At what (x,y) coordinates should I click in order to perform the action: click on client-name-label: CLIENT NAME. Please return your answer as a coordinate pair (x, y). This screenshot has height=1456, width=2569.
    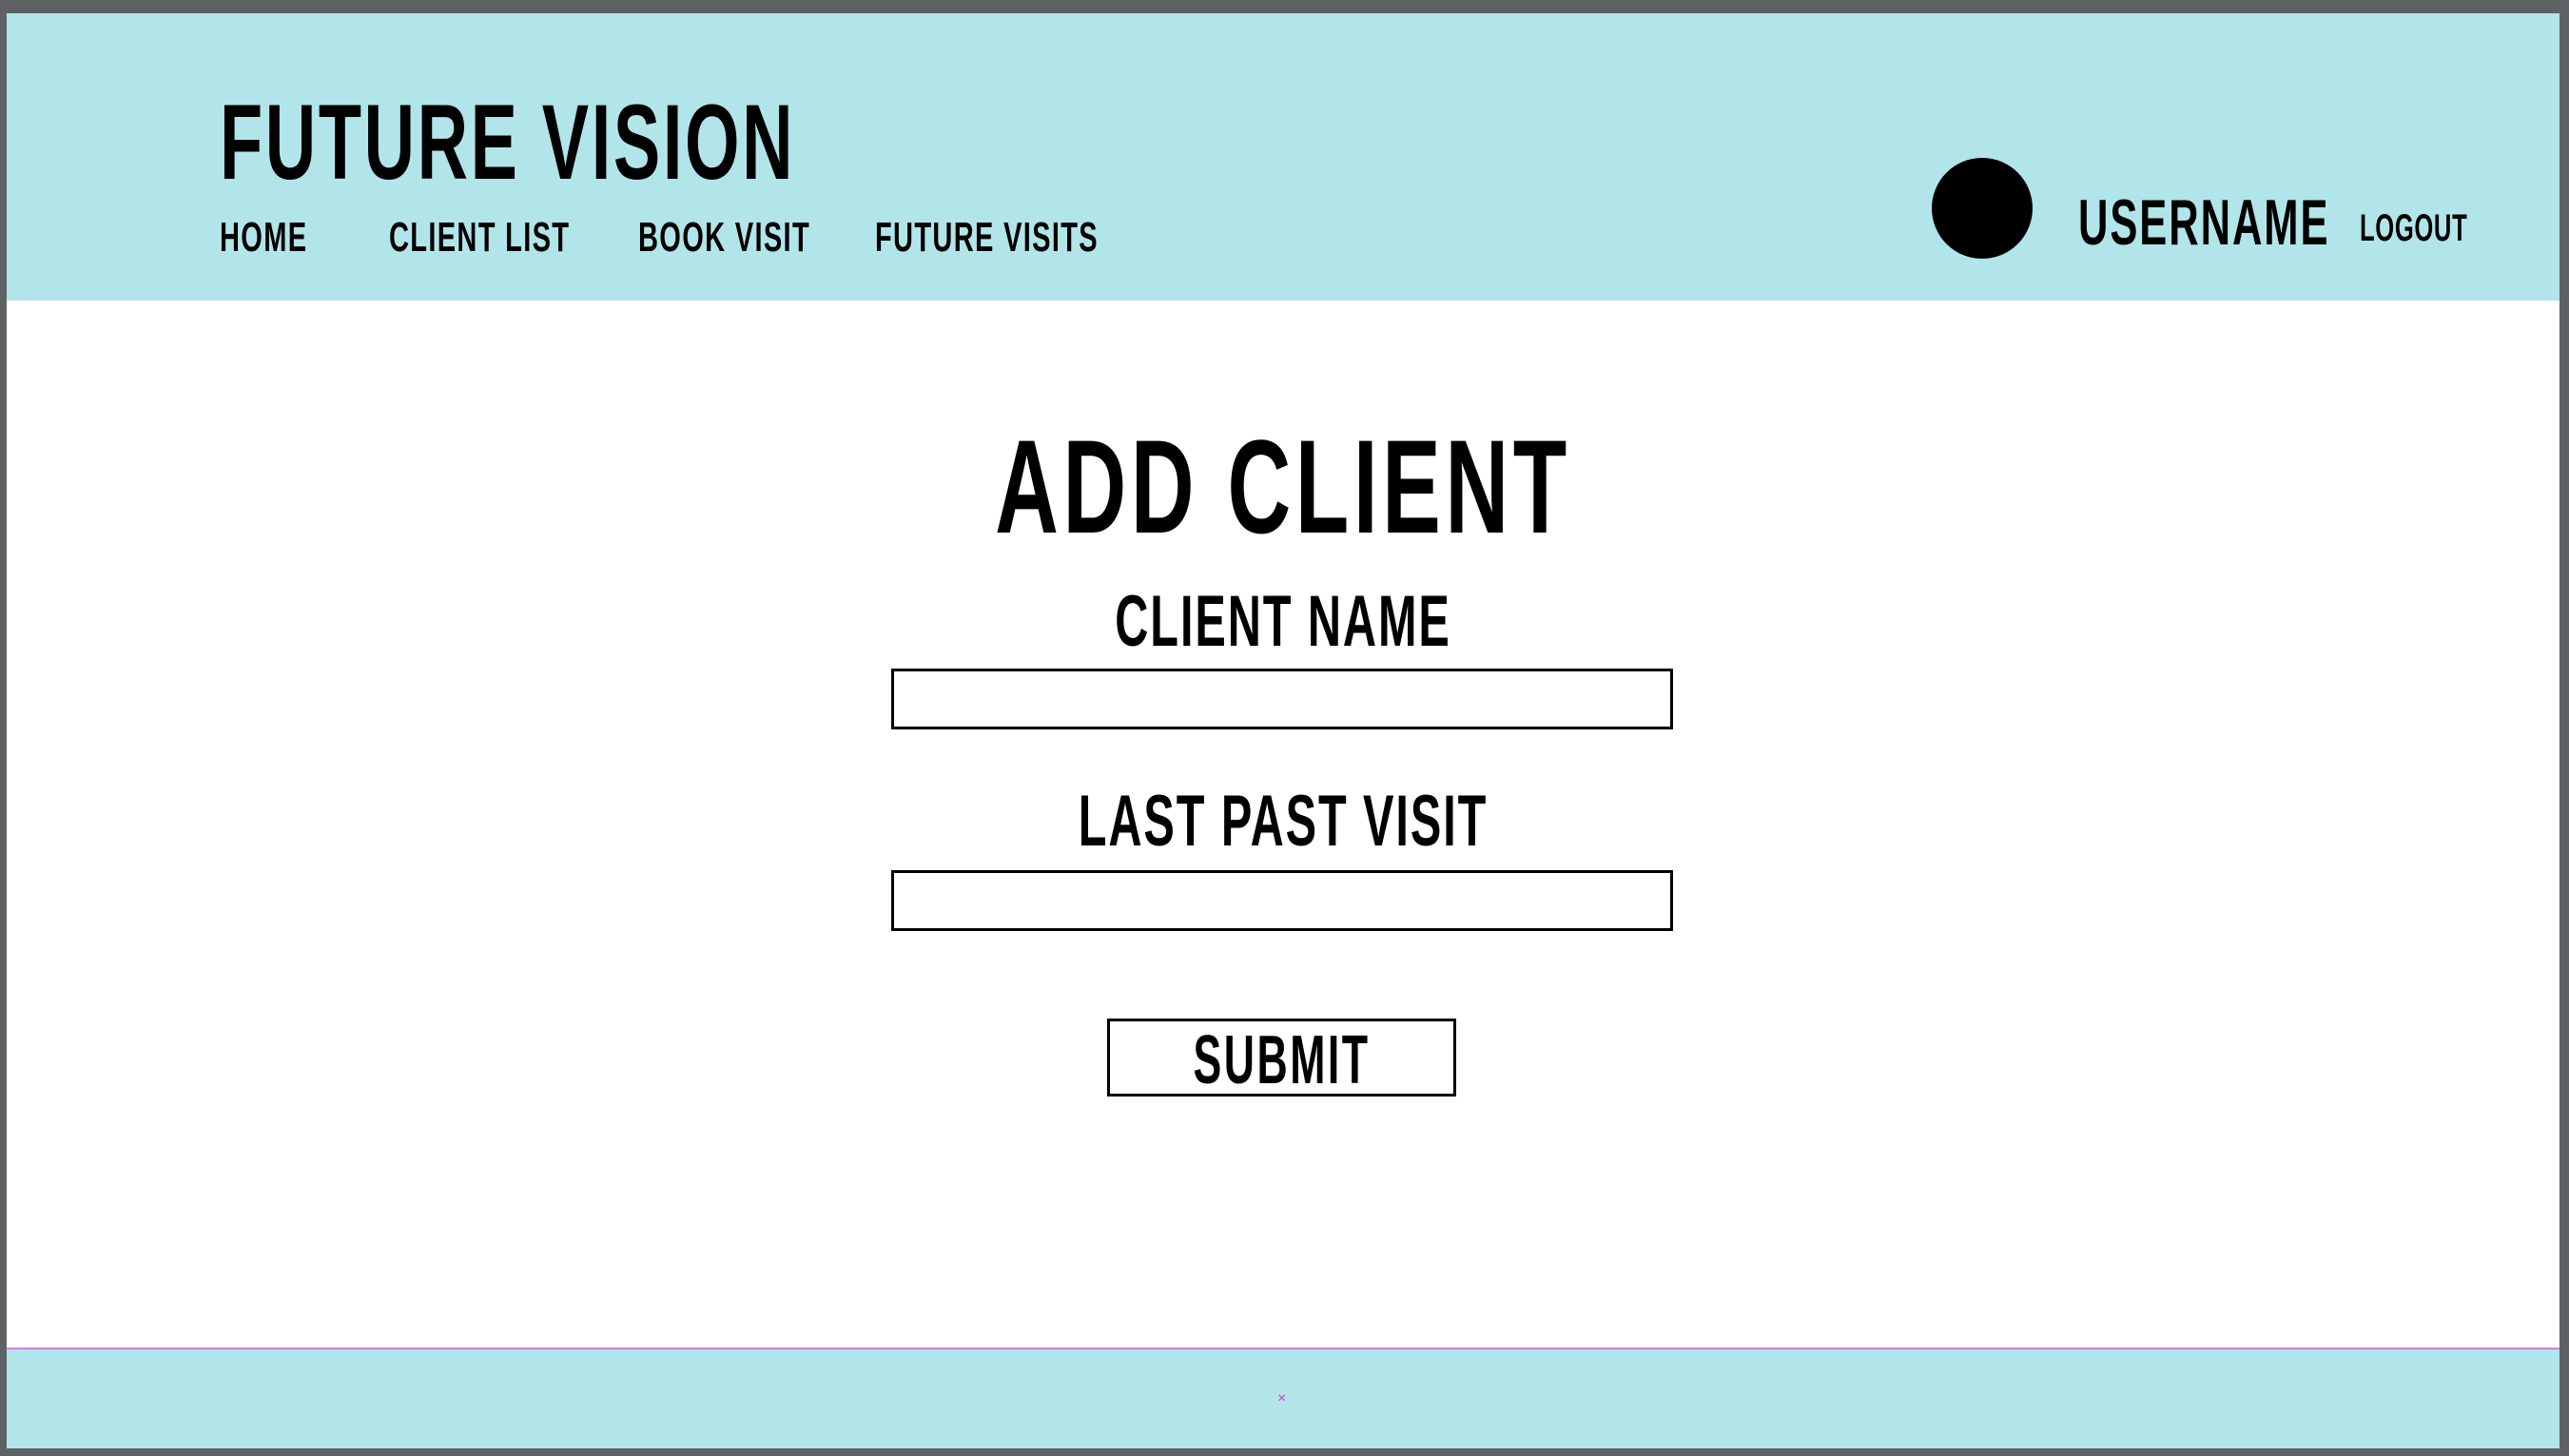
    Looking at the image, I should click on (1283, 621).